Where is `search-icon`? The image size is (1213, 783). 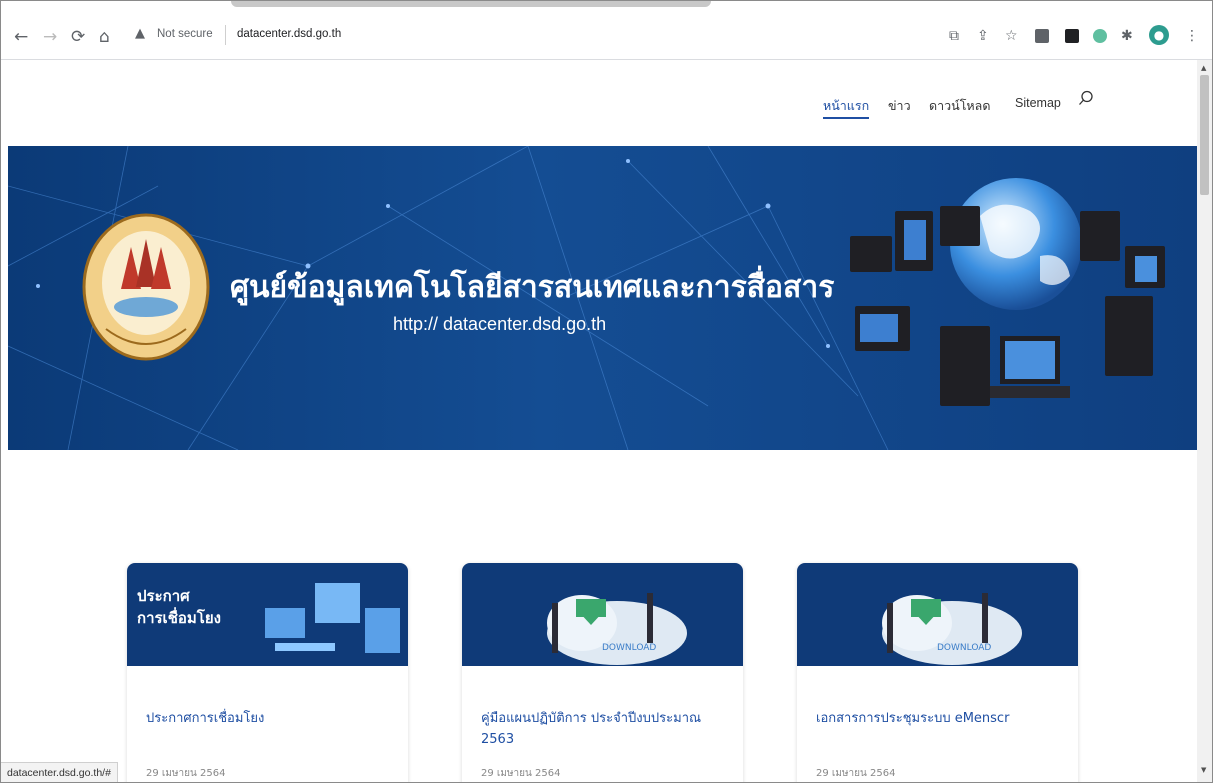 search-icon is located at coordinates (1086, 98).